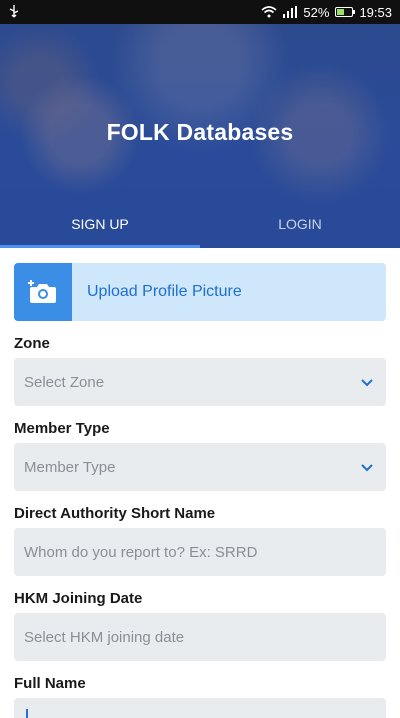 Image resolution: width=400 pixels, height=718 pixels. What do you see at coordinates (345, 12) in the screenshot?
I see `battery-icon` at bounding box center [345, 12].